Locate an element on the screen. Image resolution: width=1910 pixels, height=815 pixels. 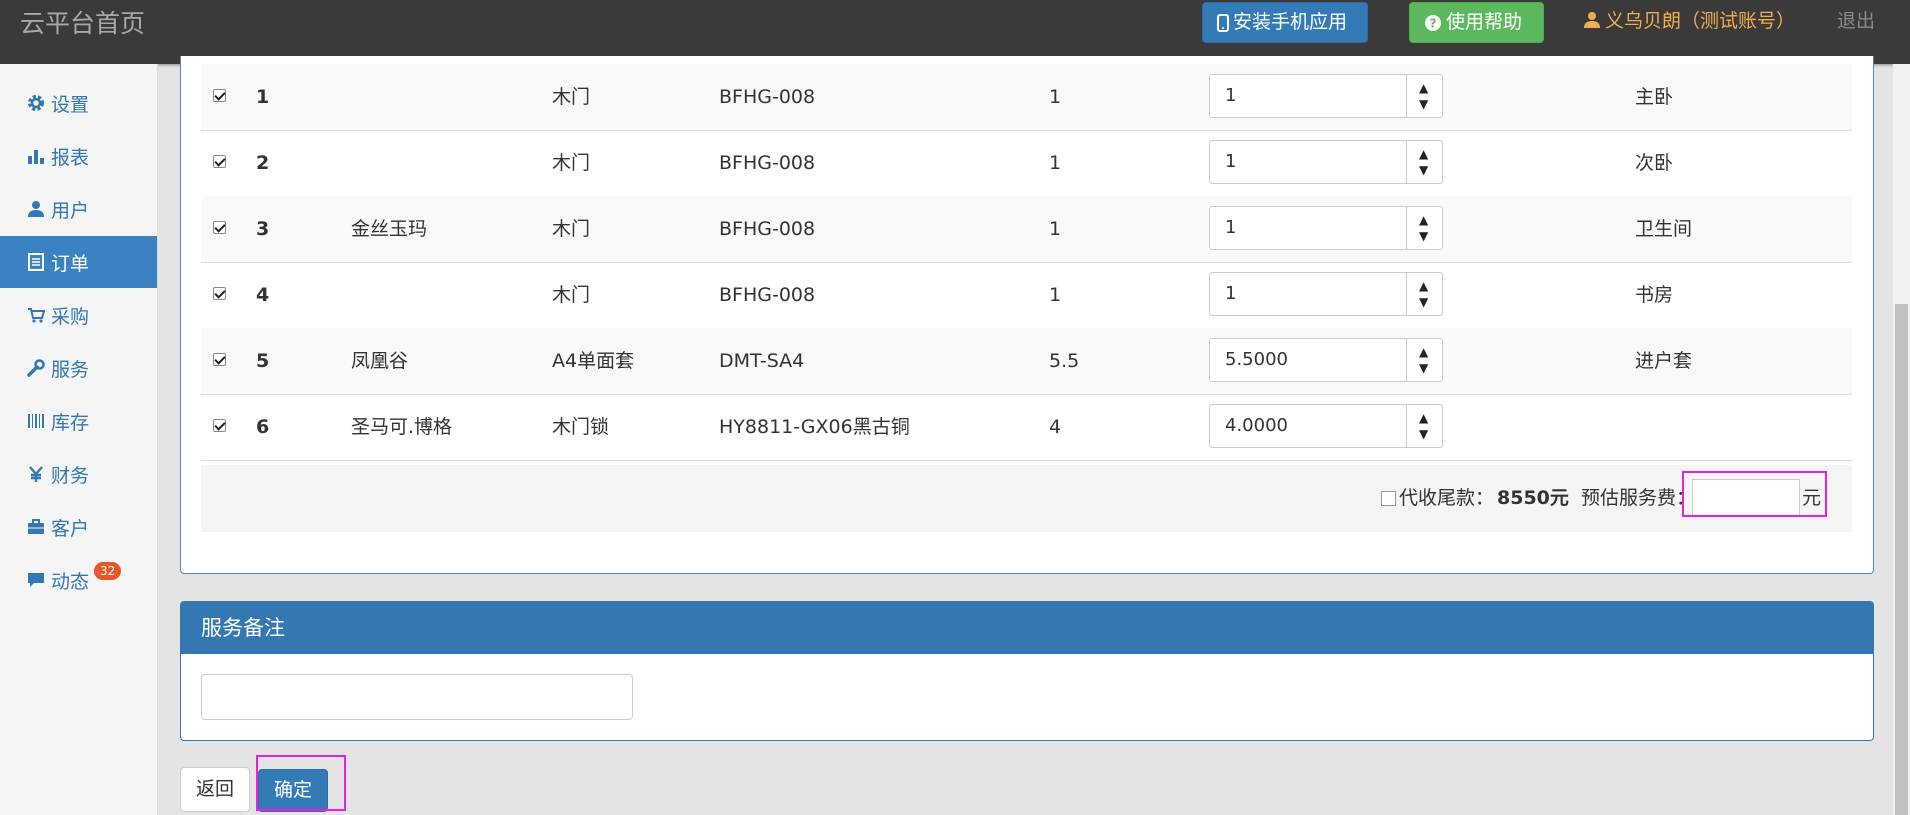
sidebar-item-service: 服务 is located at coordinates (78, 368).